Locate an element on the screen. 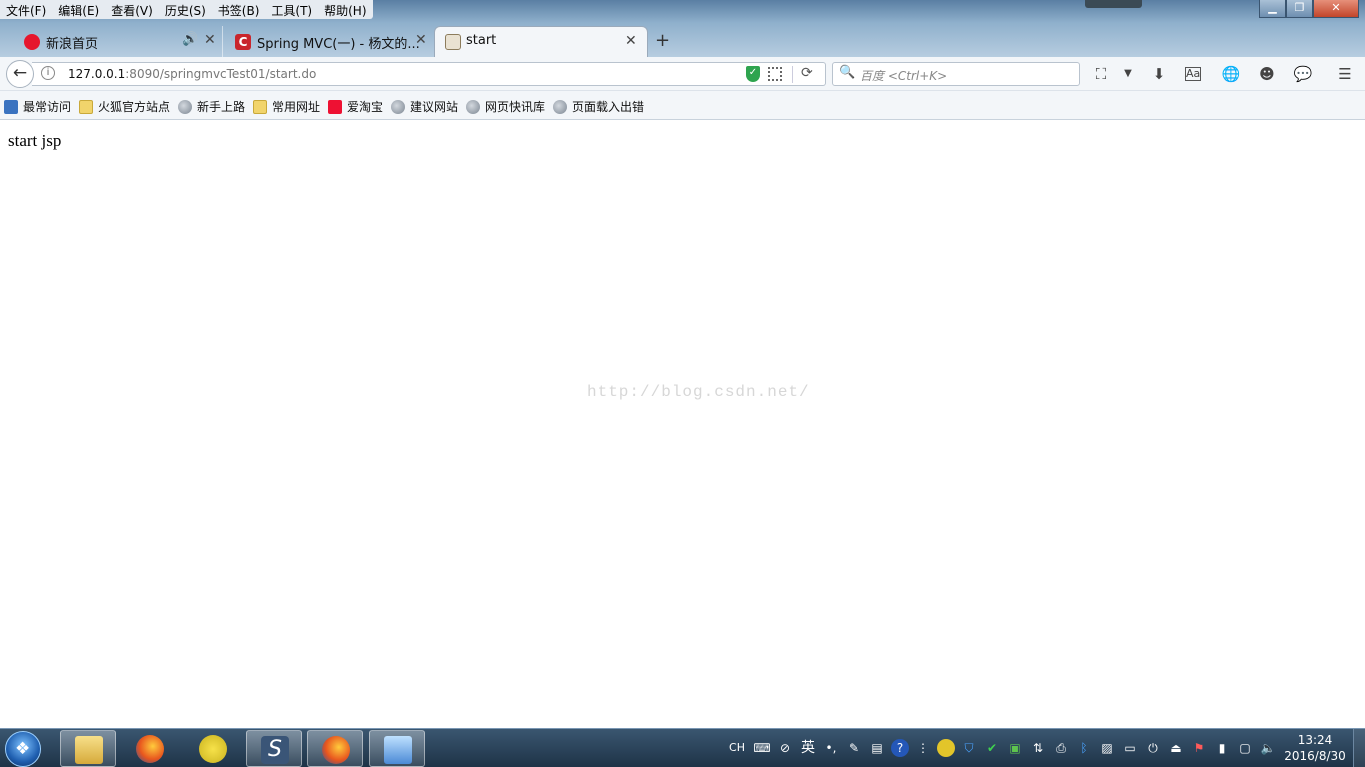 The image size is (1365, 767). printer-icon: ⎙ is located at coordinates (1061, 748).